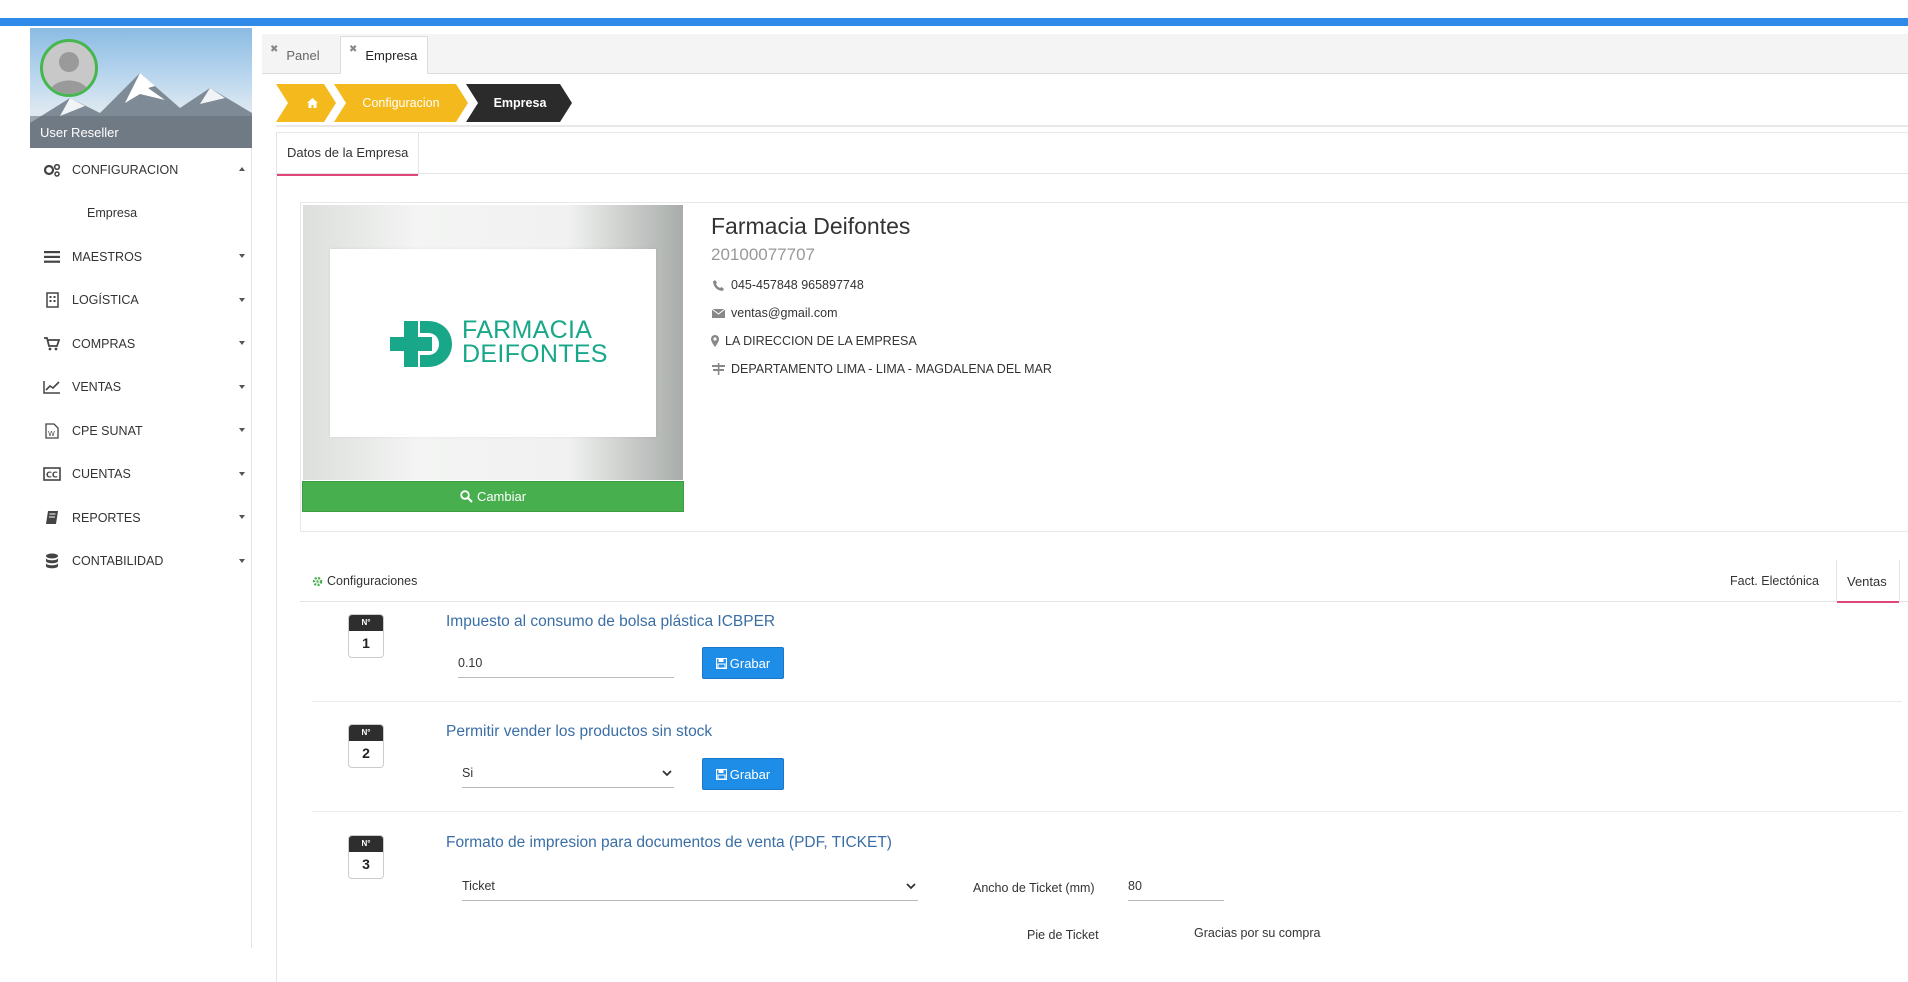  What do you see at coordinates (421, 344) in the screenshot?
I see `pharmacy-cross-icon` at bounding box center [421, 344].